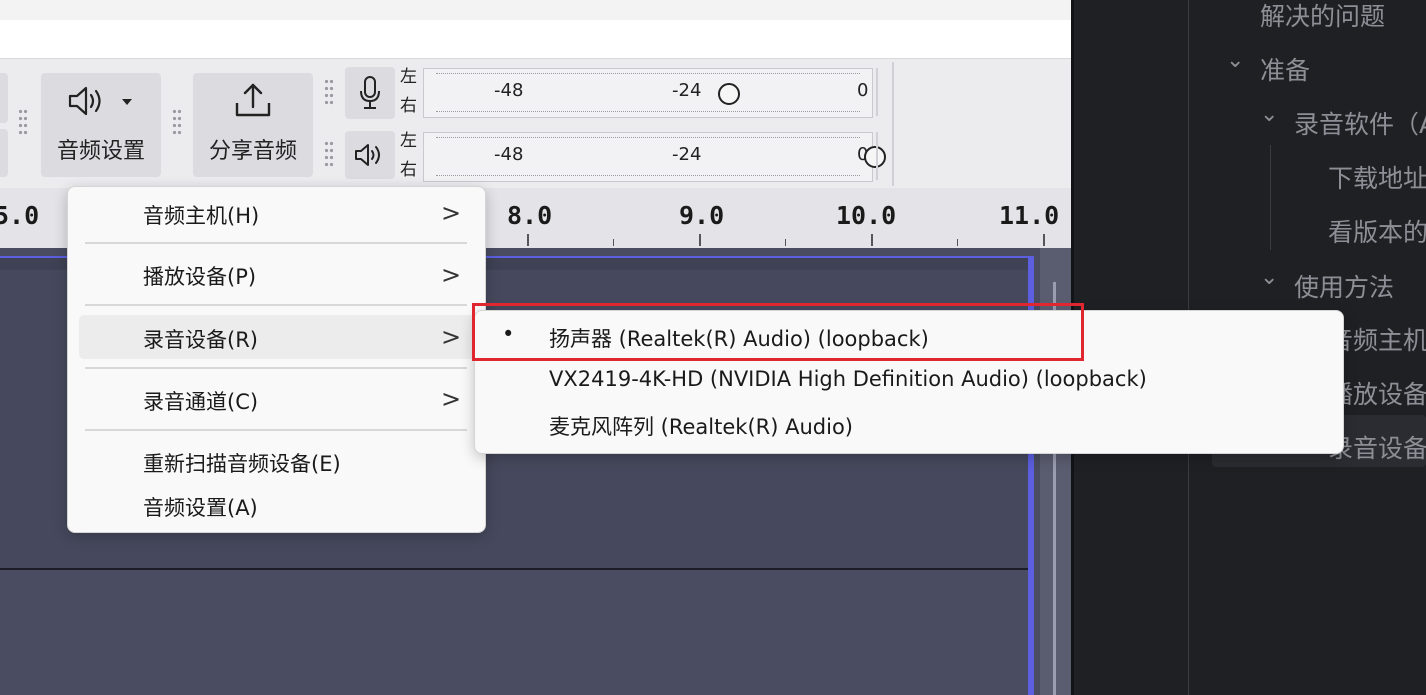 This screenshot has width=1426, height=695. Describe the element at coordinates (530, 215) in the screenshot. I see `ruler-label: 8.0` at that location.